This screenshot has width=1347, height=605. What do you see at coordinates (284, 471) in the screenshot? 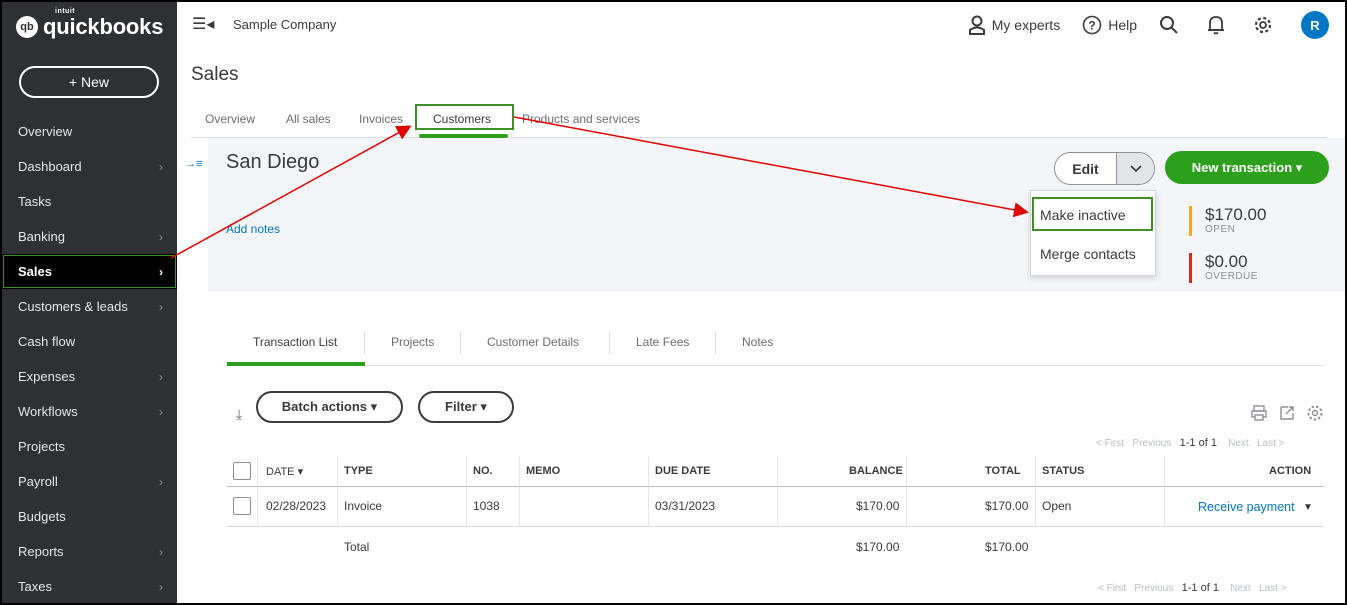
I see `column-date: DATE ▾` at bounding box center [284, 471].